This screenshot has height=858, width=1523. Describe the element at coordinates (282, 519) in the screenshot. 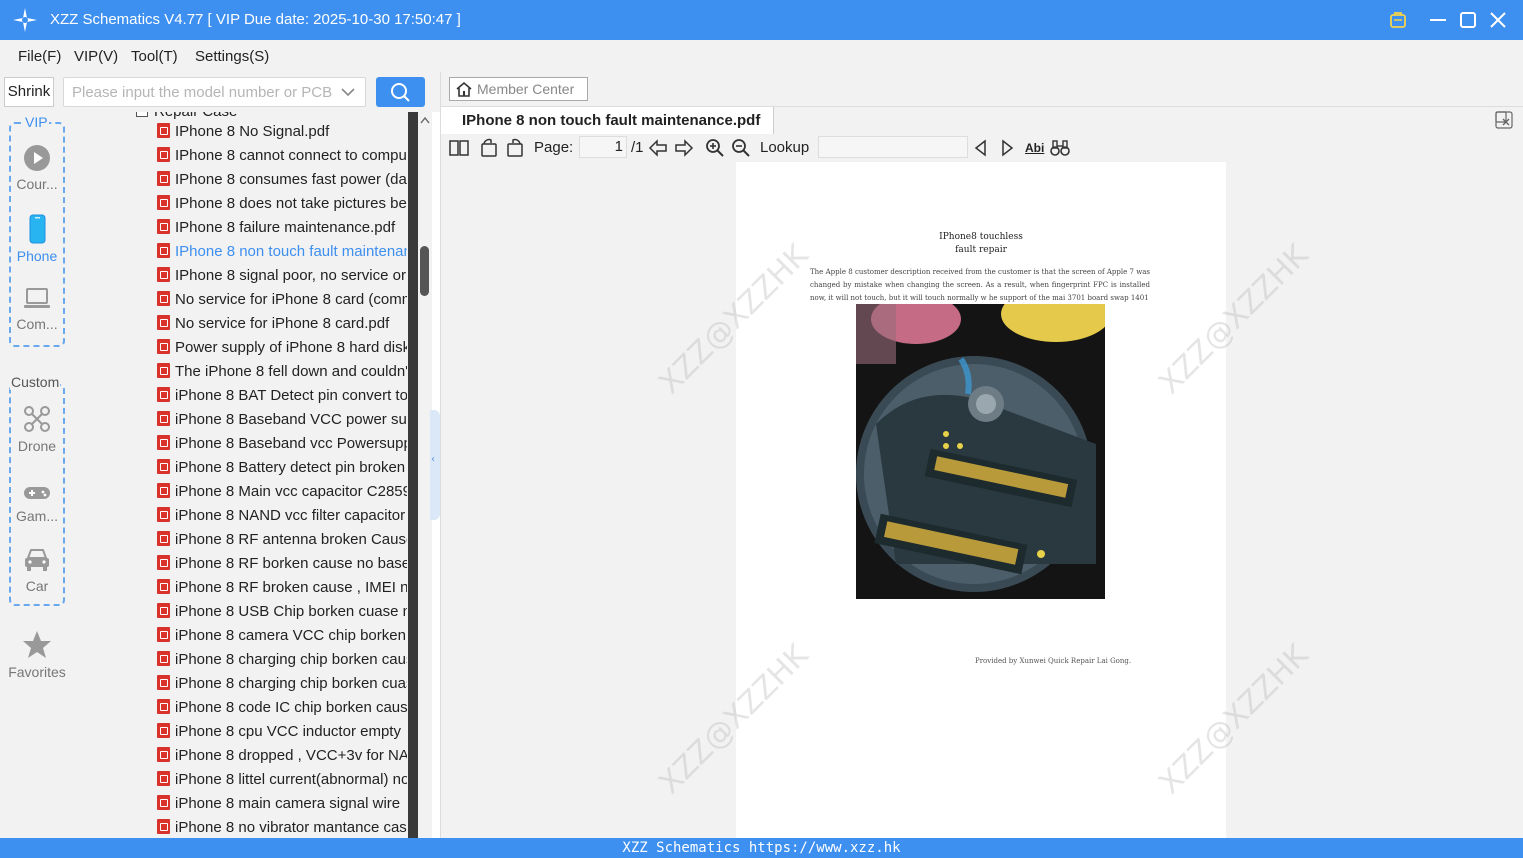

I see `tree-file-item: iPhone 8 NAND vcc filter capacitor` at that location.